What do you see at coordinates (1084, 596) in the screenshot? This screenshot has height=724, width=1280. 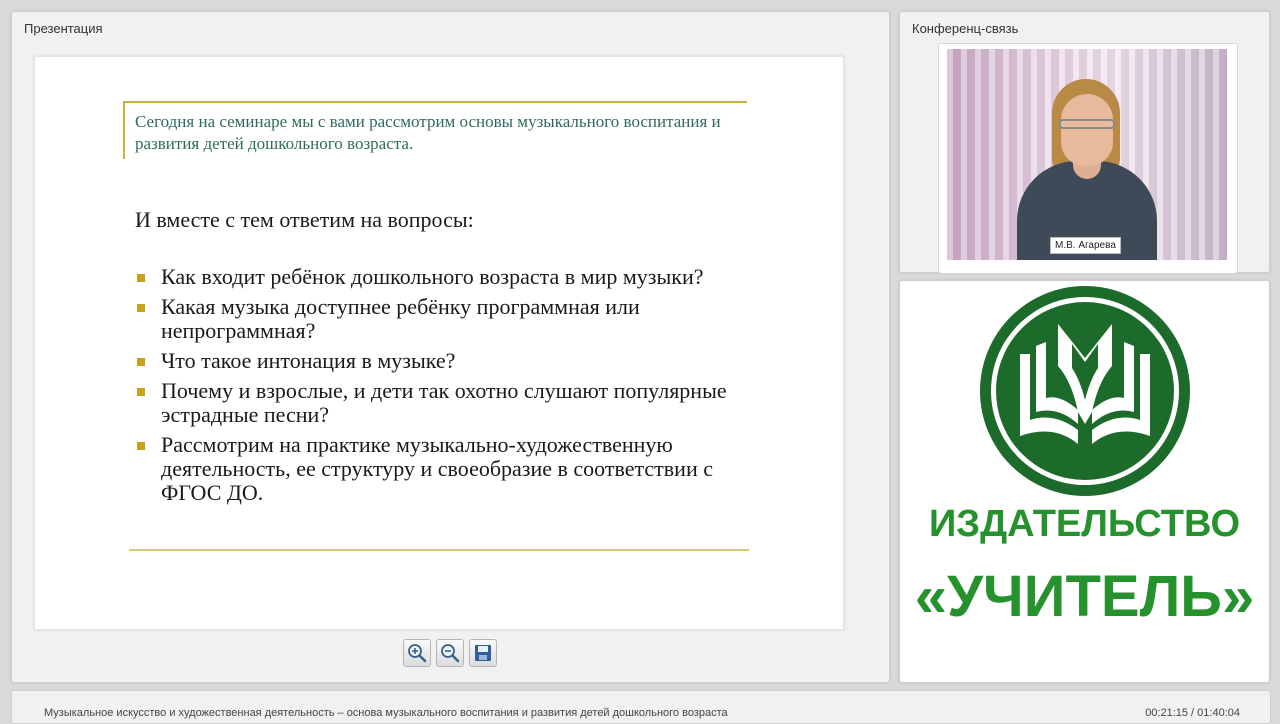 I see `publisher-name-line2: «УЧИТЕЛЬ»` at bounding box center [1084, 596].